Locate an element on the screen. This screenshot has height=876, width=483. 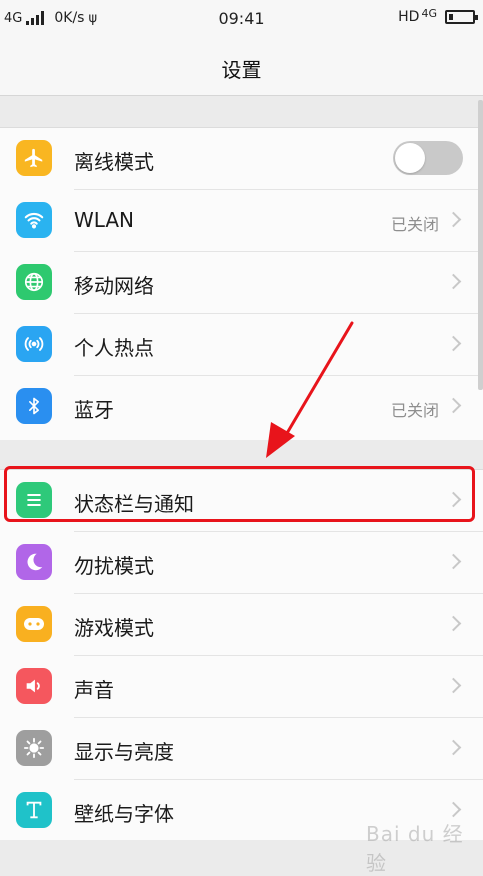
settings-item-label: 勿扰模式 is located at coordinates (114, 566).